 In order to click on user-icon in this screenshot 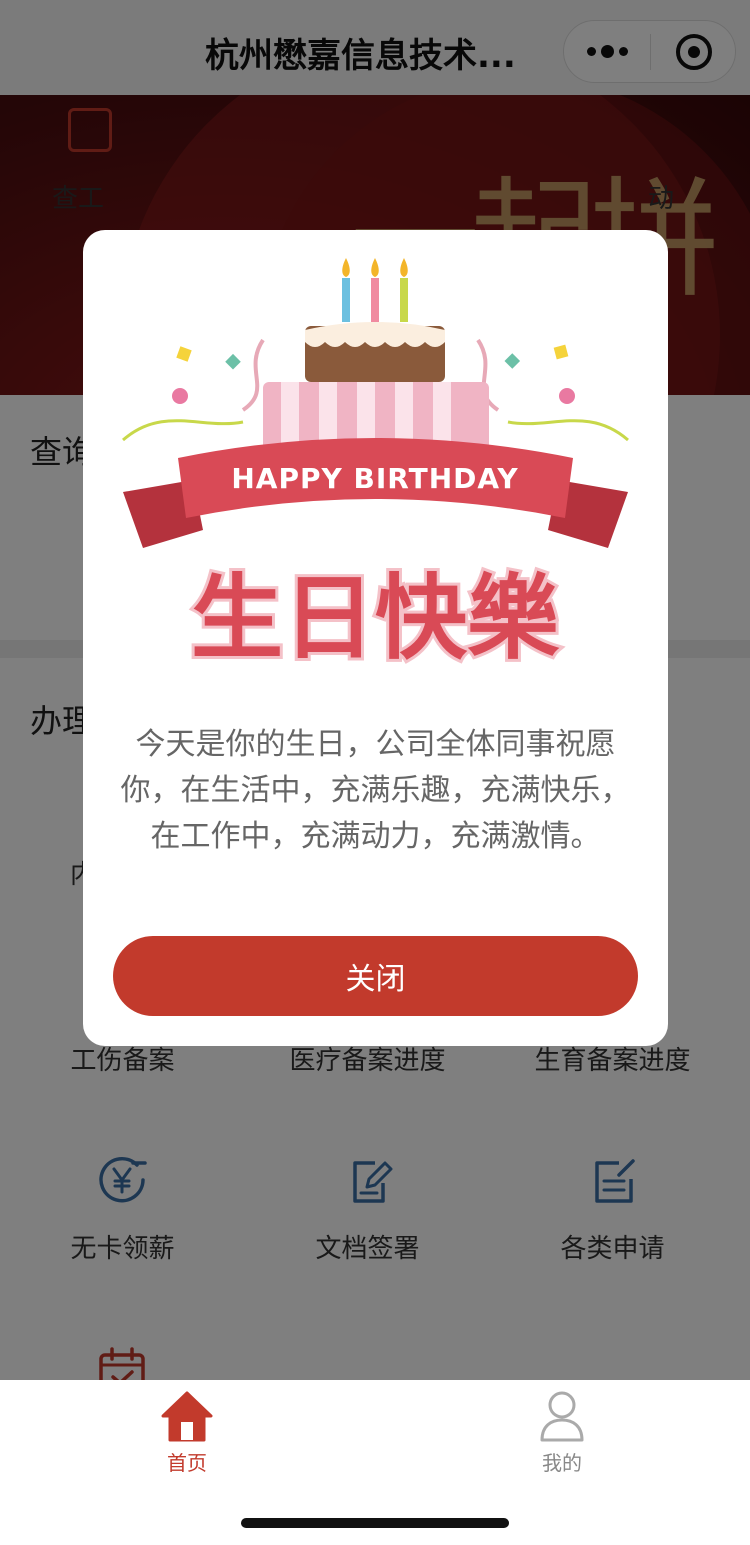, I will do `click(562, 1416)`.